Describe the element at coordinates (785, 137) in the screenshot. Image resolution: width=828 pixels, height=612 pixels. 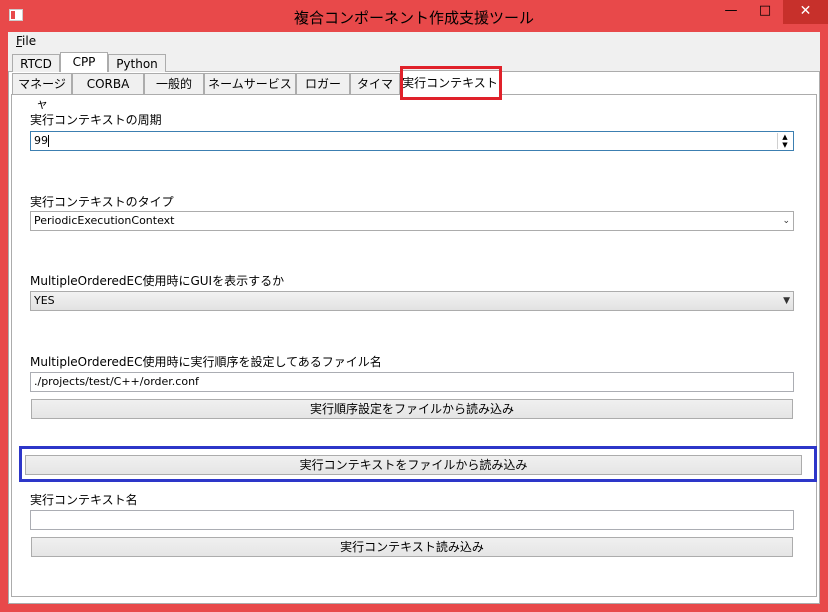
I see `spin-up-icon: ▲` at that location.